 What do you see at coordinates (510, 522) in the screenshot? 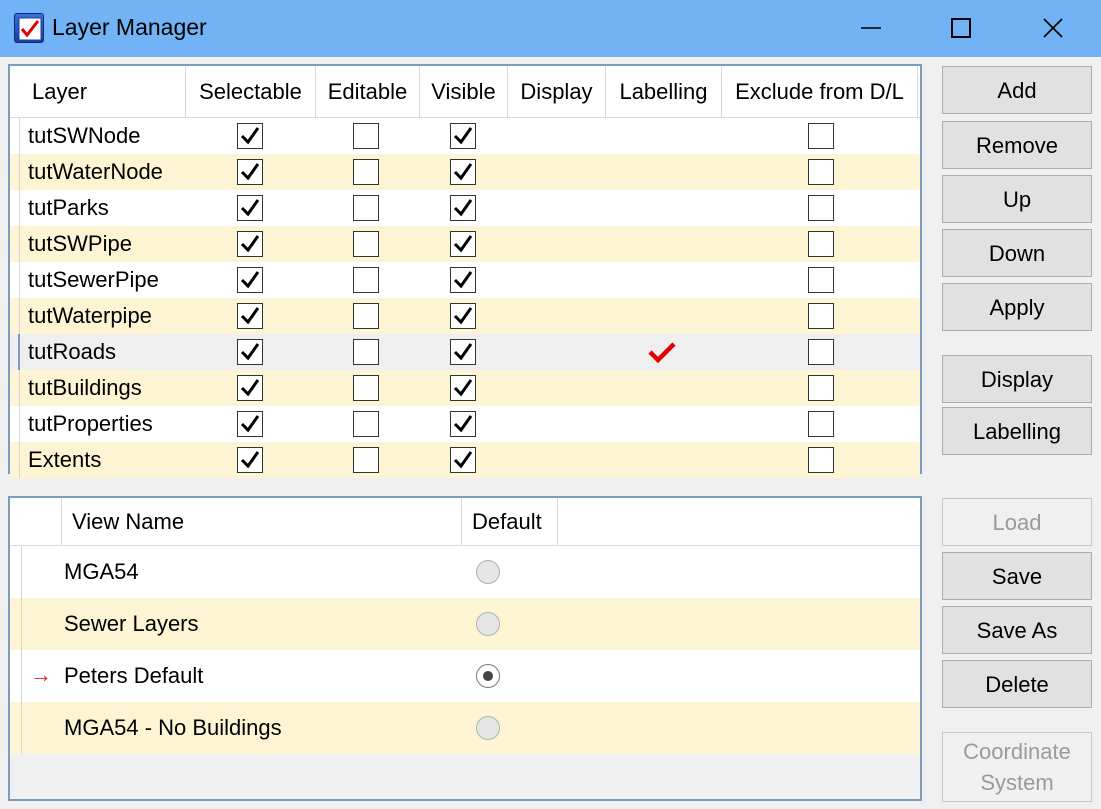
I see `column-header-default: Default` at bounding box center [510, 522].